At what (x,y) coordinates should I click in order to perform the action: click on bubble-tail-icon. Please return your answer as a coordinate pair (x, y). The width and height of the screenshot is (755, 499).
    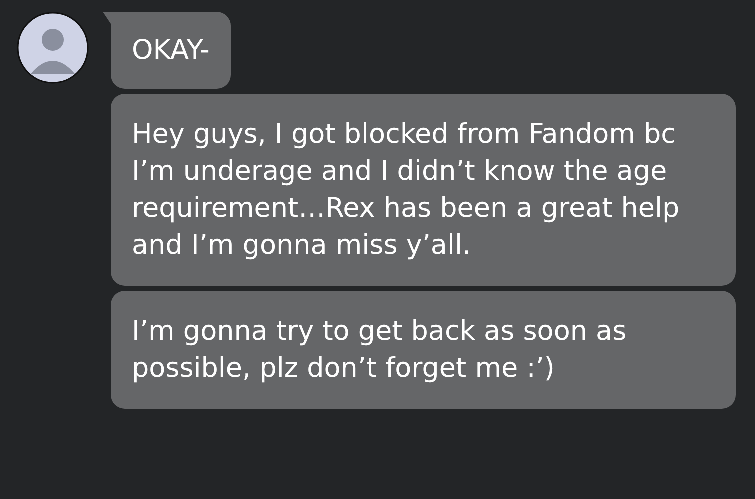
    Looking at the image, I should click on (107, 18).